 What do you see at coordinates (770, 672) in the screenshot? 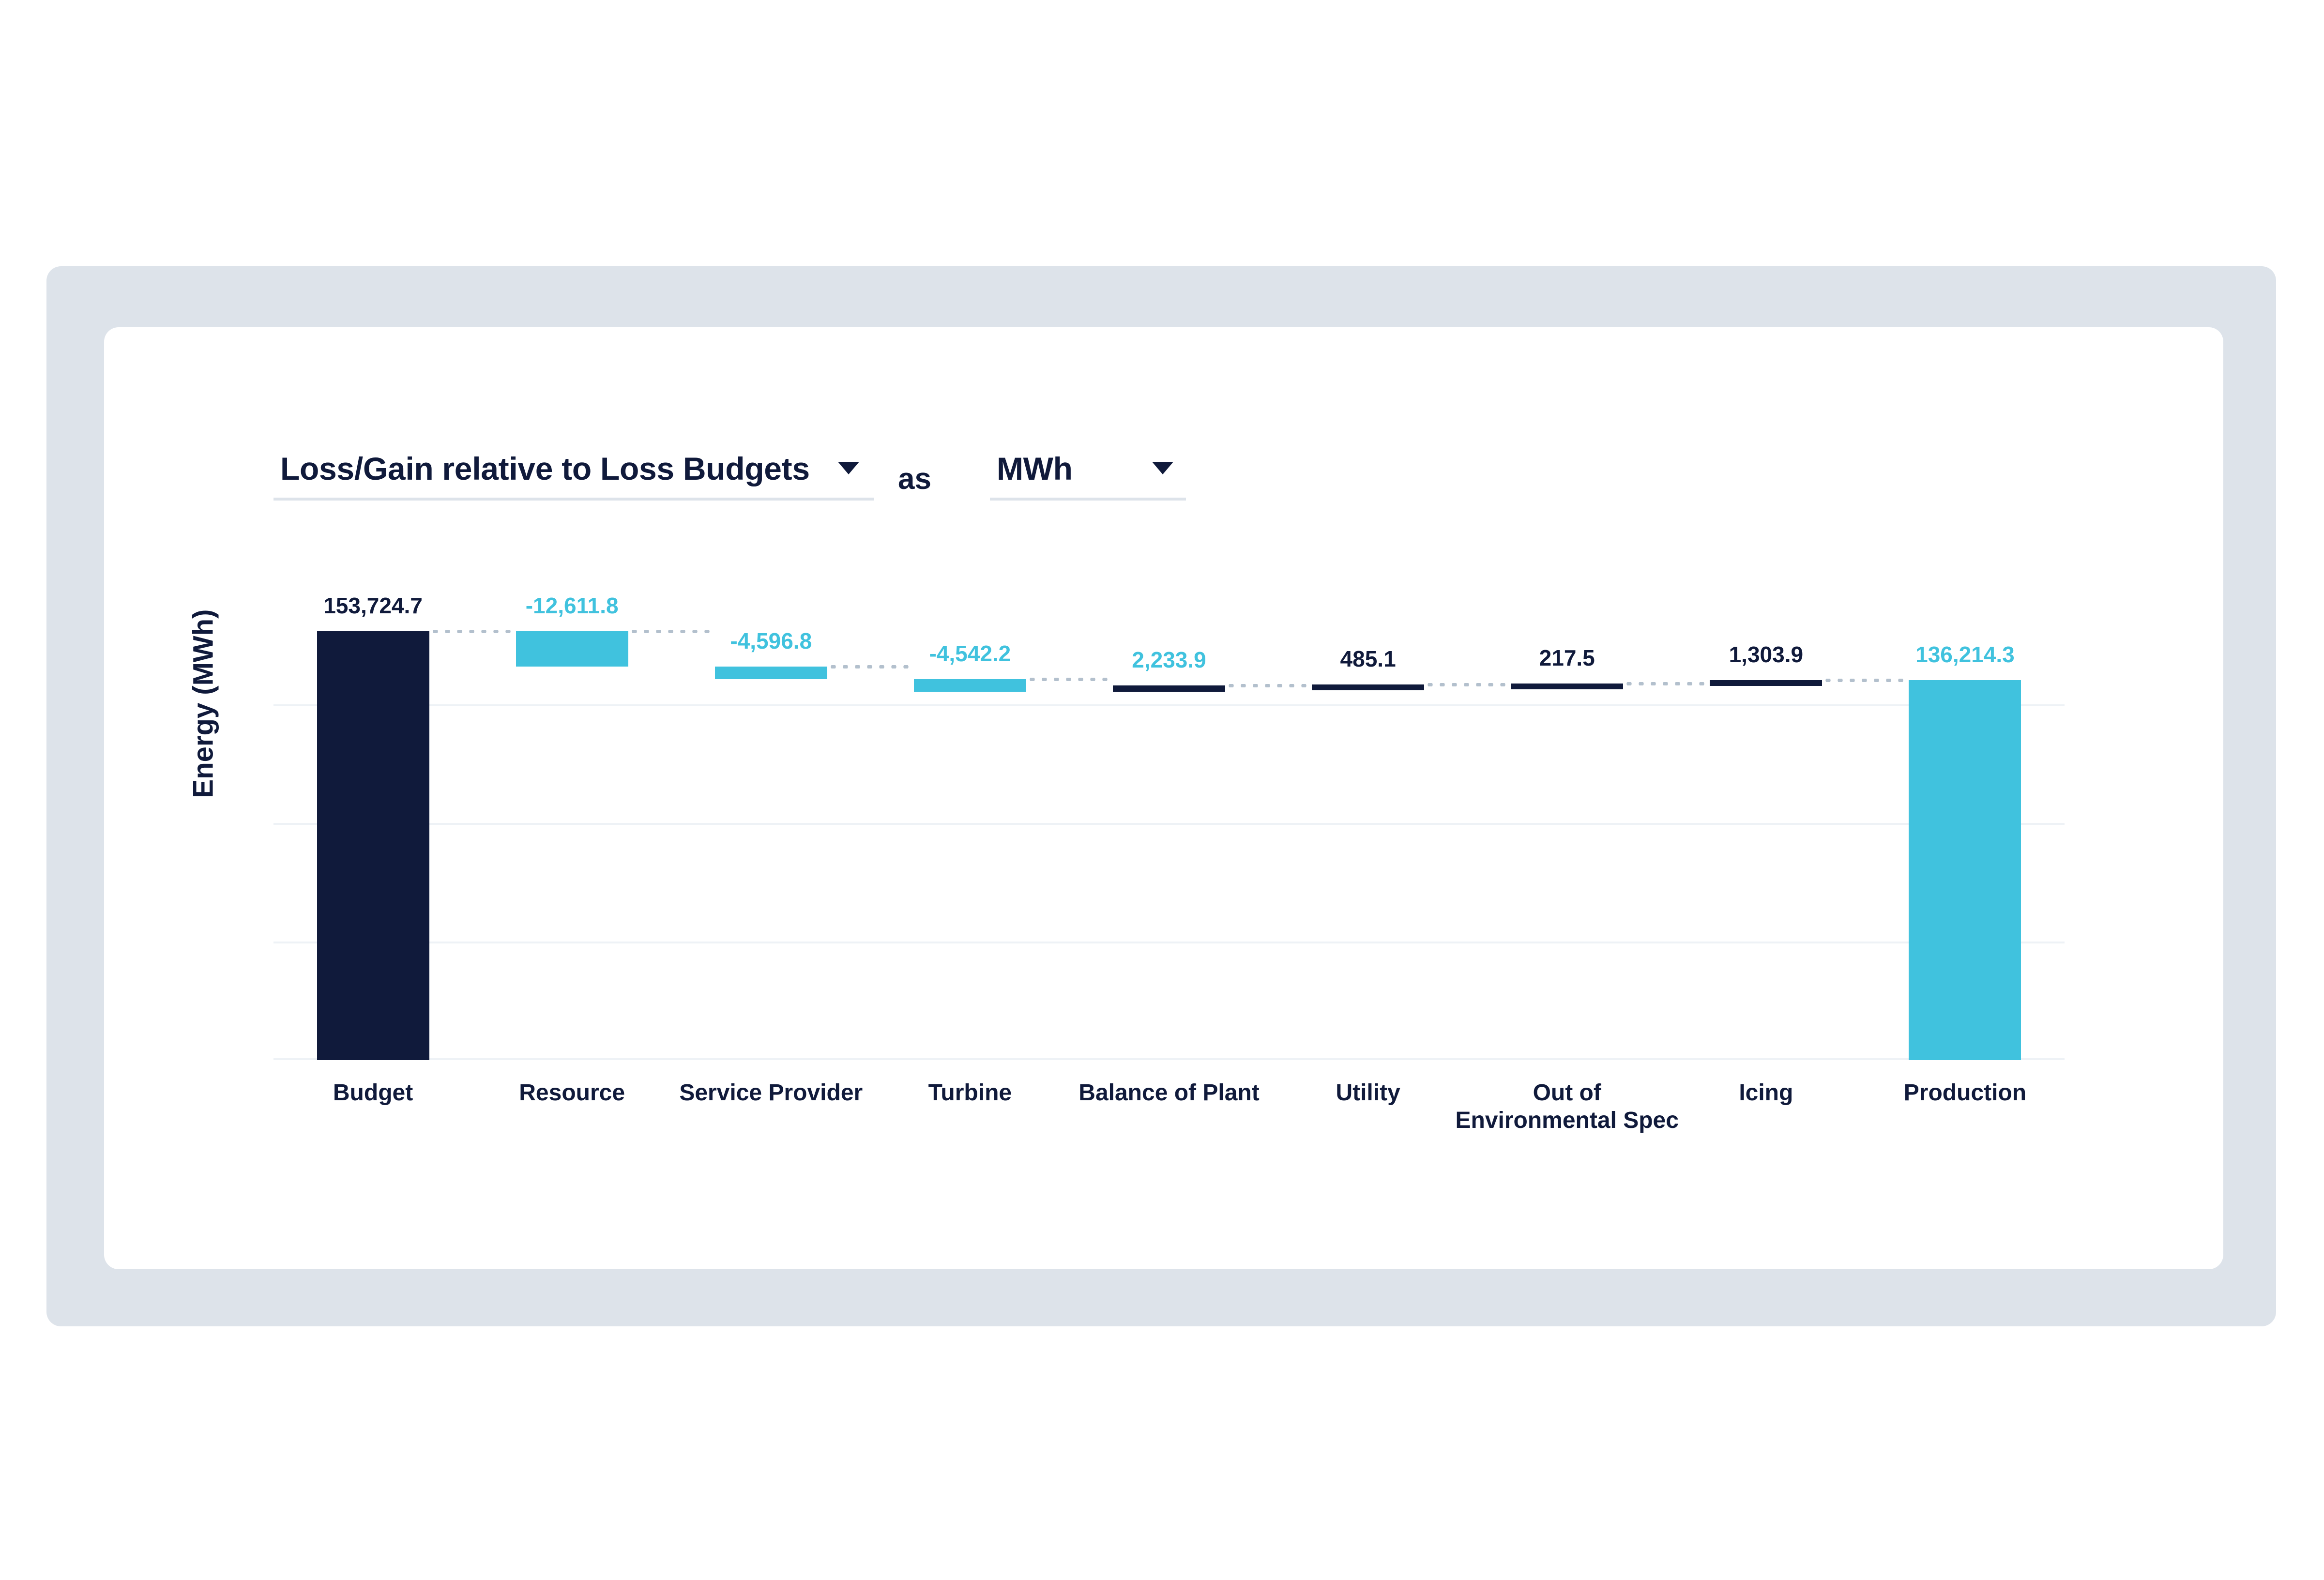
I see `bar-service-provider` at bounding box center [770, 672].